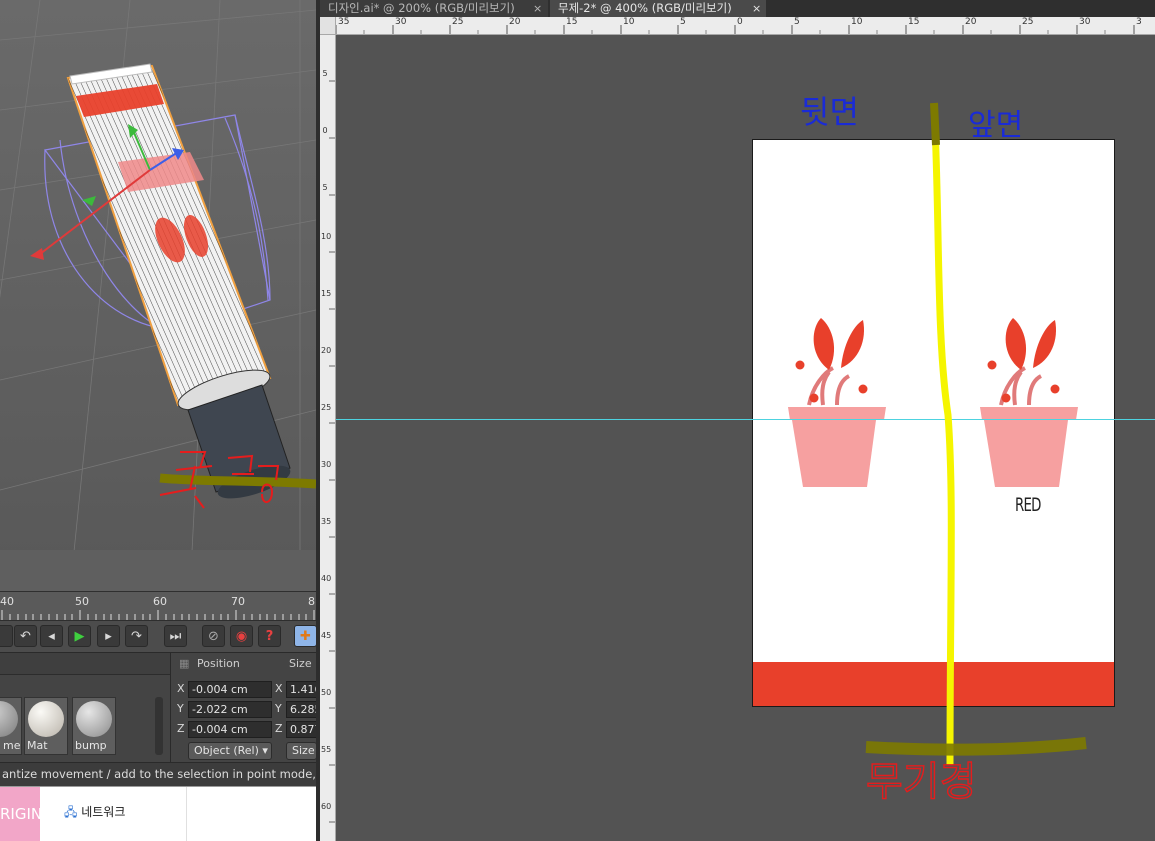 The image size is (1155, 841). I want to click on network-nav-item: 🖧 네트워크, so click(94, 813).